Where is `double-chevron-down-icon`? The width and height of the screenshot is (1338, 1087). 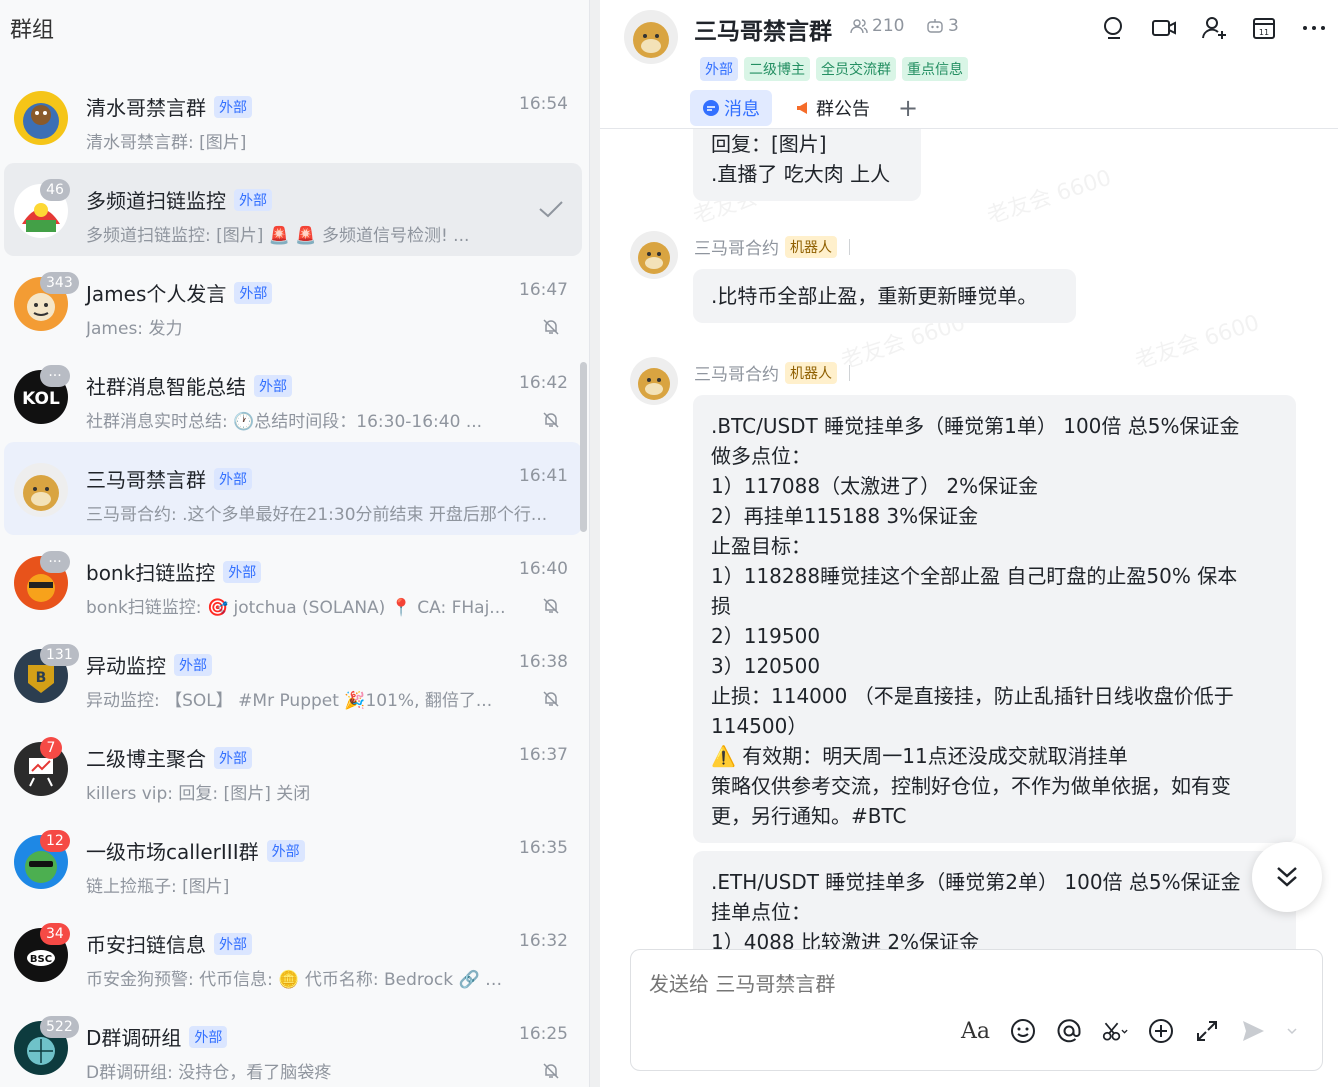 double-chevron-down-icon is located at coordinates (1287, 877).